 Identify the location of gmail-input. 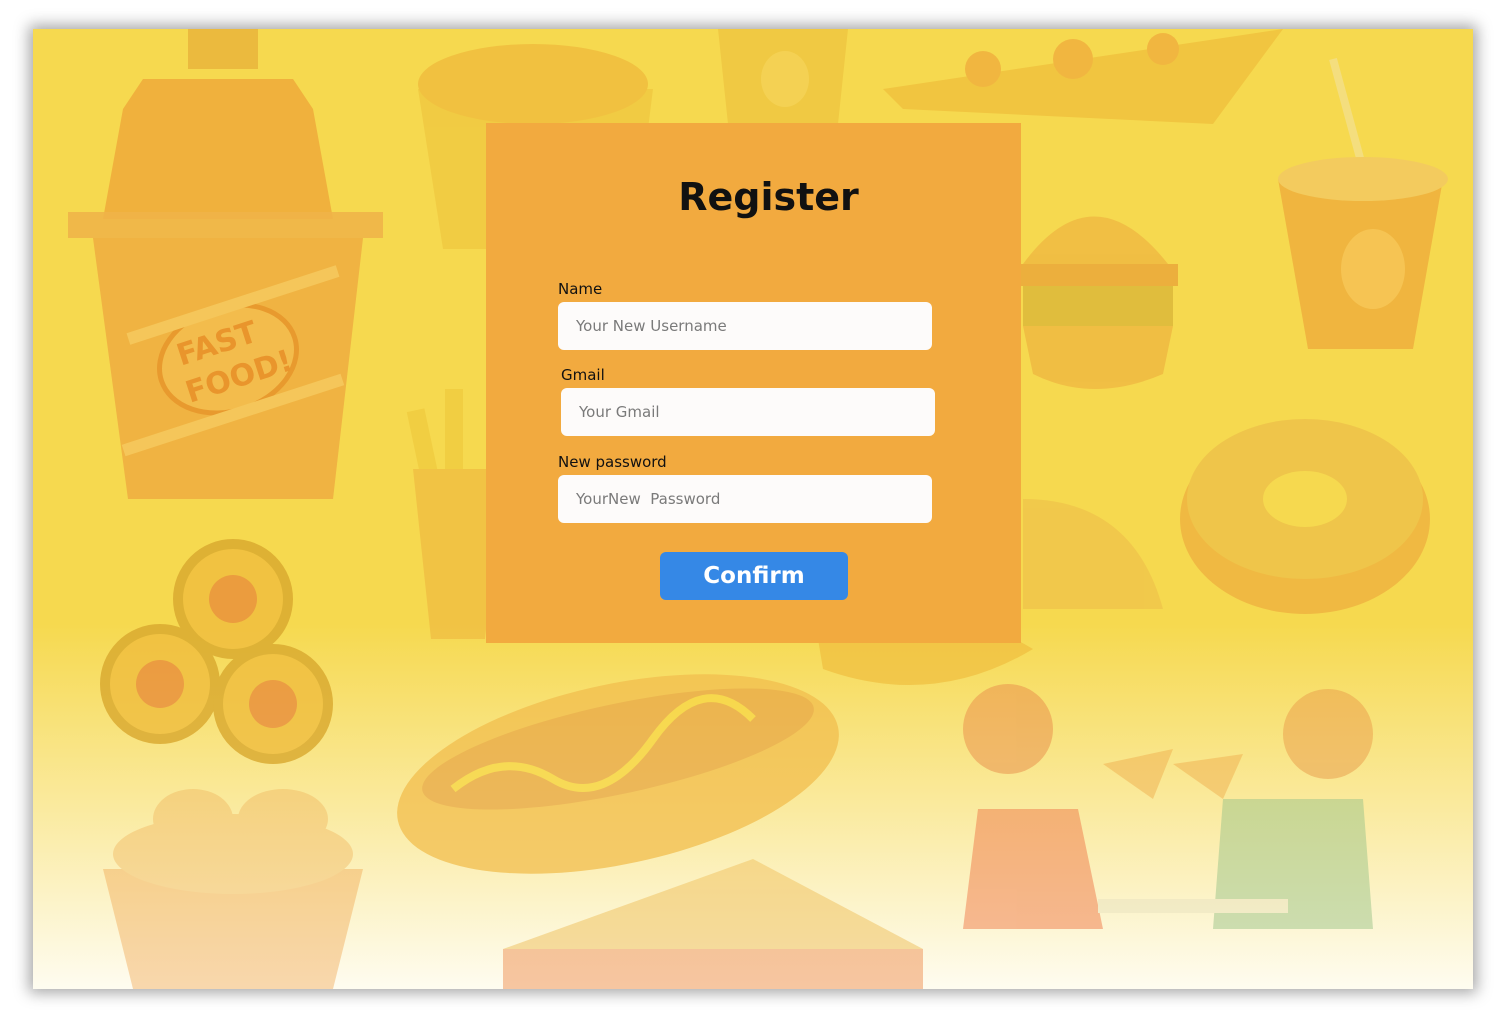
(748, 412).